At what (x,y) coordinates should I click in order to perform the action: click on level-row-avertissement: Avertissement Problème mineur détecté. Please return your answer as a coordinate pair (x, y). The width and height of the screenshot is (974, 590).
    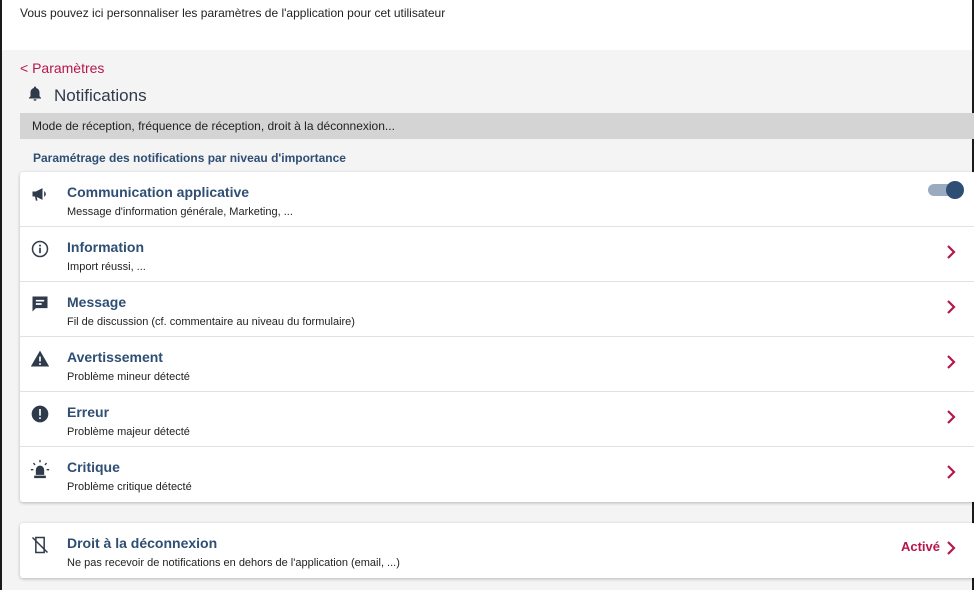
    Looking at the image, I should click on (497, 364).